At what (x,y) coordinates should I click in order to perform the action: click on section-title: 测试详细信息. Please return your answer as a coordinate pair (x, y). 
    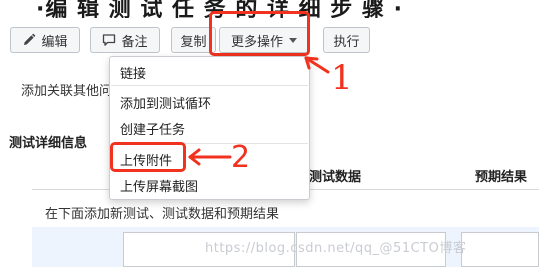
    Looking at the image, I should click on (48, 143).